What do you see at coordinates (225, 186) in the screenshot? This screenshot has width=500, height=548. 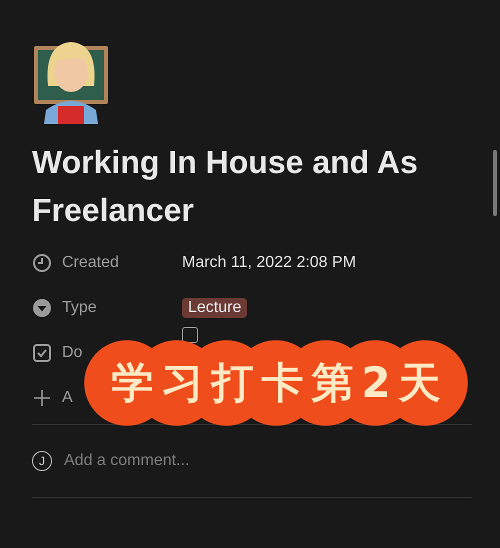 I see `page-title: Working In House and As Freelancer` at bounding box center [225, 186].